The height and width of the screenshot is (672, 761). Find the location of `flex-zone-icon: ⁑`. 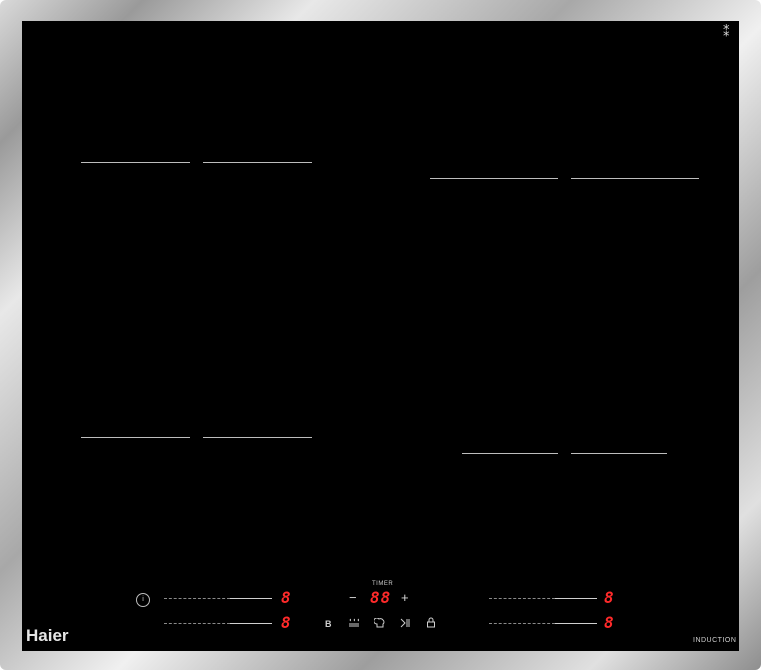

flex-zone-icon: ⁑ is located at coordinates (726, 31).